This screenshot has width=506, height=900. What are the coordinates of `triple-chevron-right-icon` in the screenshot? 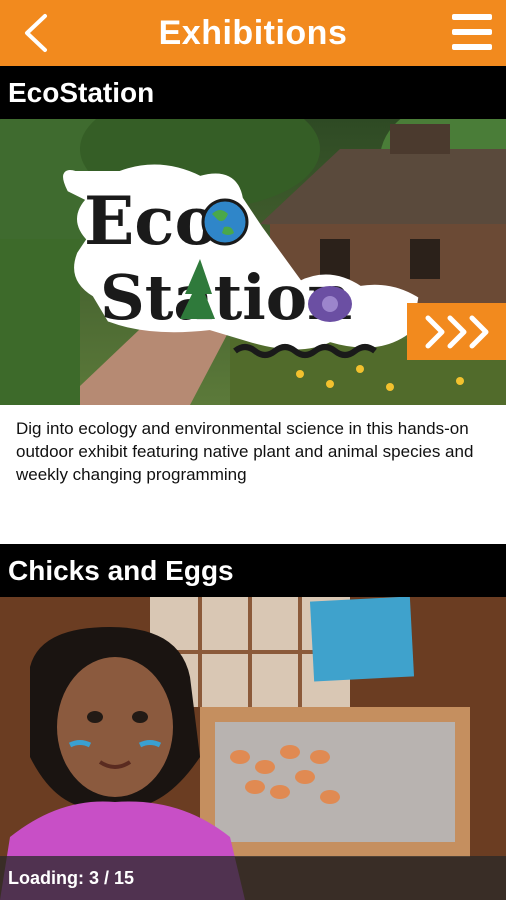 It's located at (456, 331).